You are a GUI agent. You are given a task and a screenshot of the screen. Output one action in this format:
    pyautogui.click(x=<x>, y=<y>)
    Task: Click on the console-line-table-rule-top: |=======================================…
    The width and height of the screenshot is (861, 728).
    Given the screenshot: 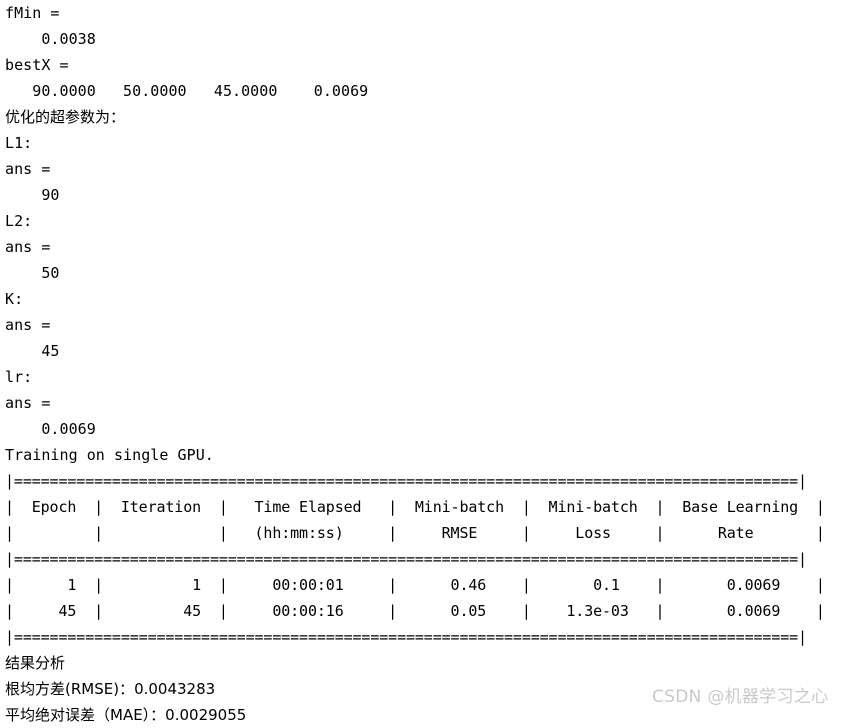 What is the action you would take?
    pyautogui.click(x=406, y=481)
    